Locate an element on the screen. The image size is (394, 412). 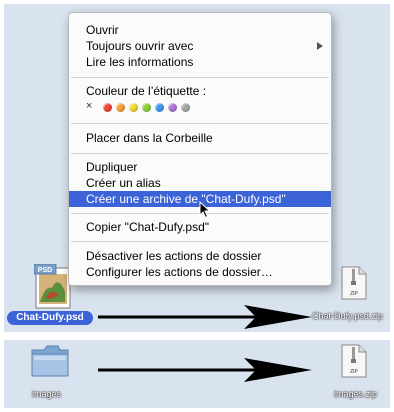
label-clear-icon: × is located at coordinates (89, 106).